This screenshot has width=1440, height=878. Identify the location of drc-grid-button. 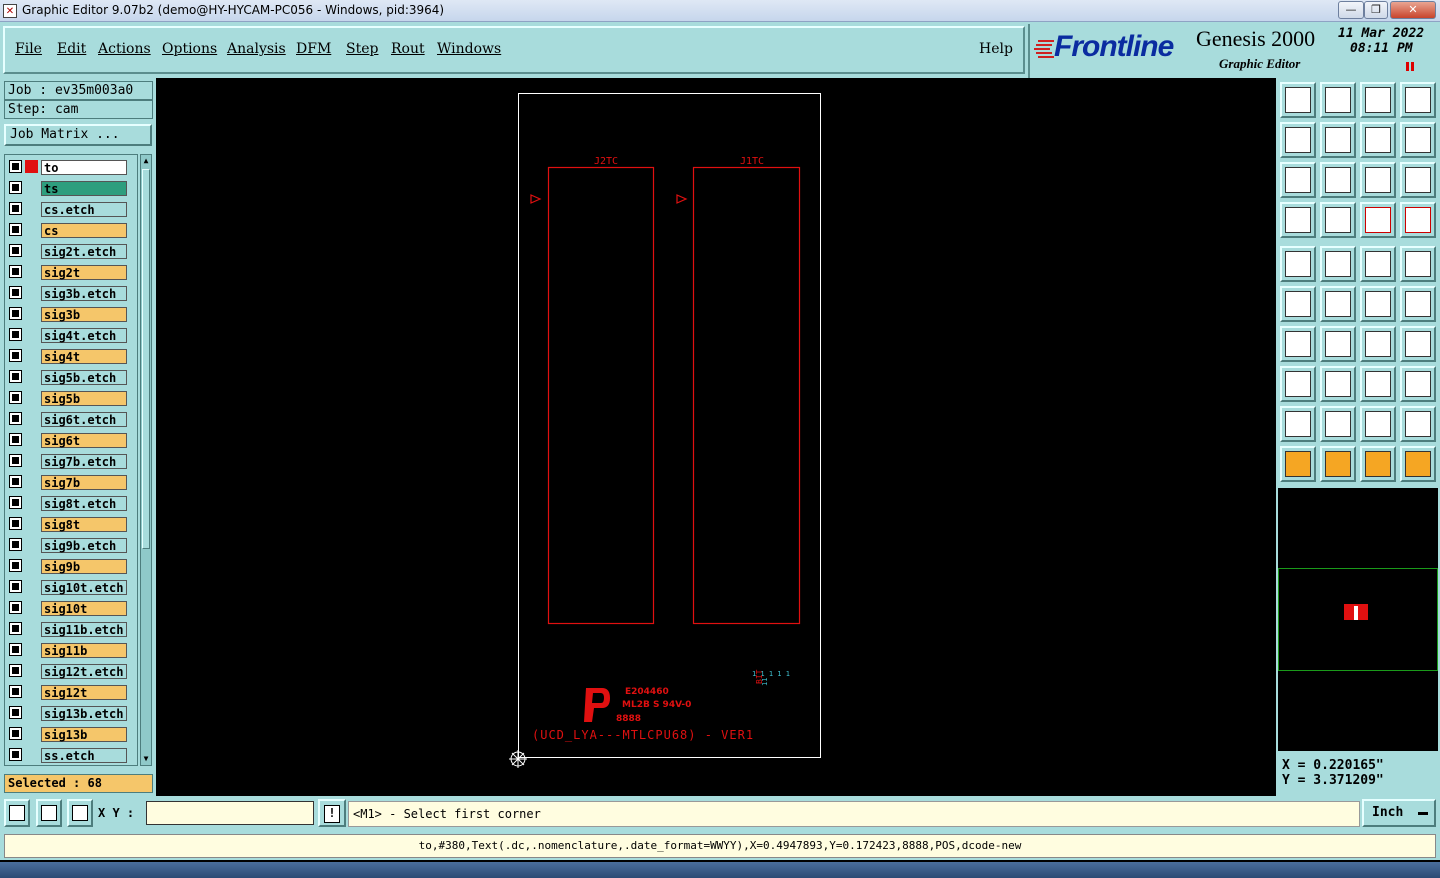
(1378, 220).